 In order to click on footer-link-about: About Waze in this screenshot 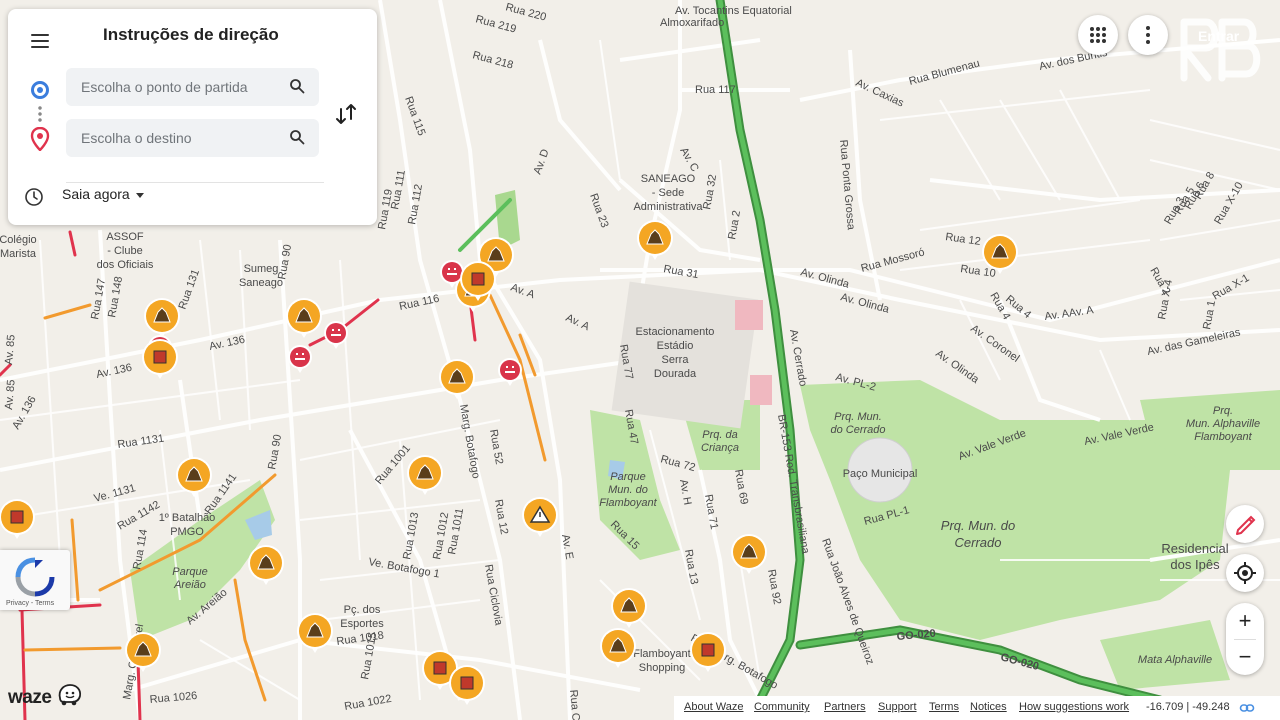, I will do `click(714, 707)`.